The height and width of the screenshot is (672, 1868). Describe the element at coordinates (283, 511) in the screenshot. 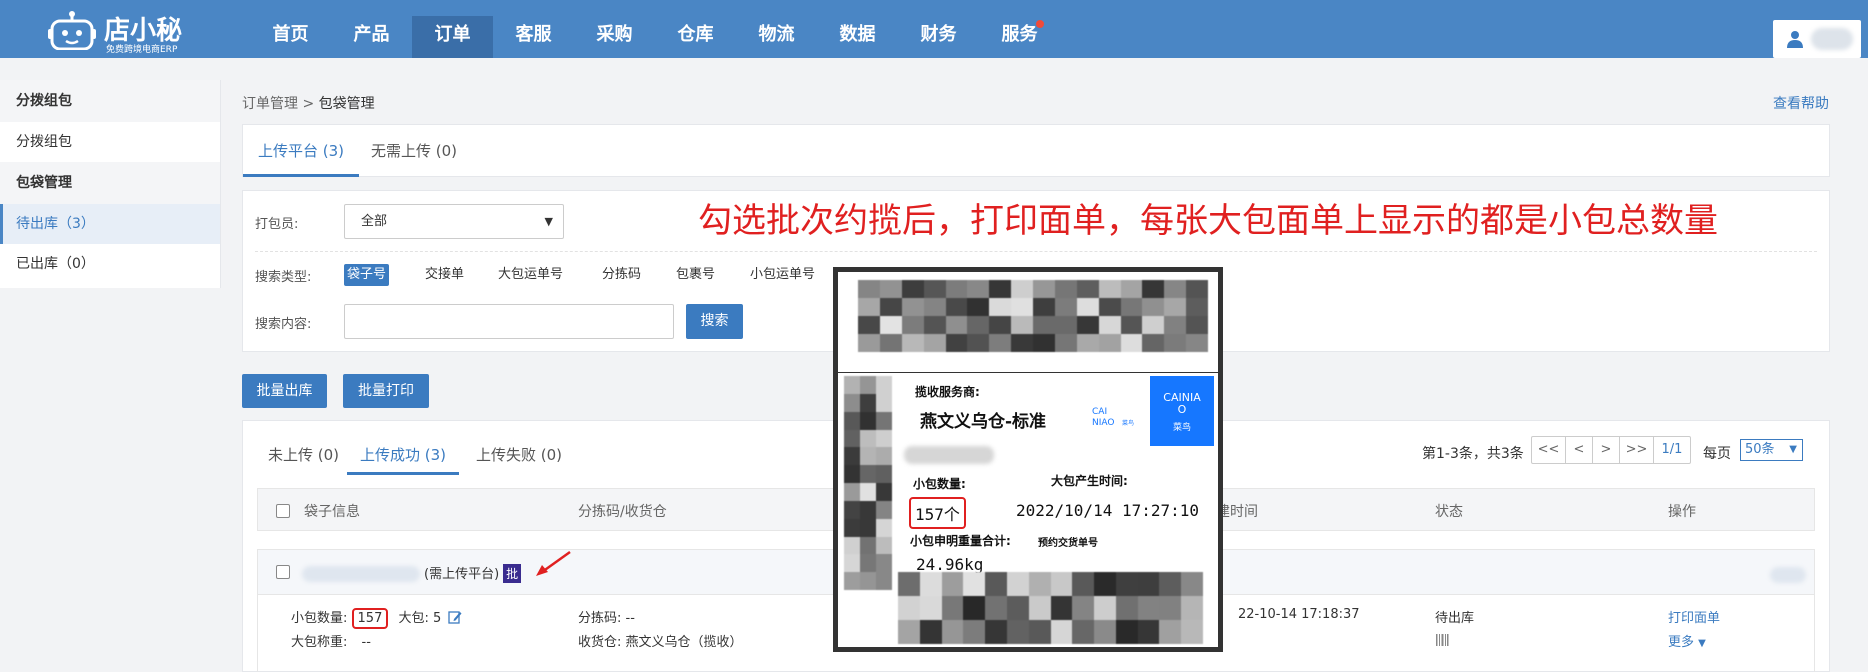

I see `select-all-checkbox` at that location.